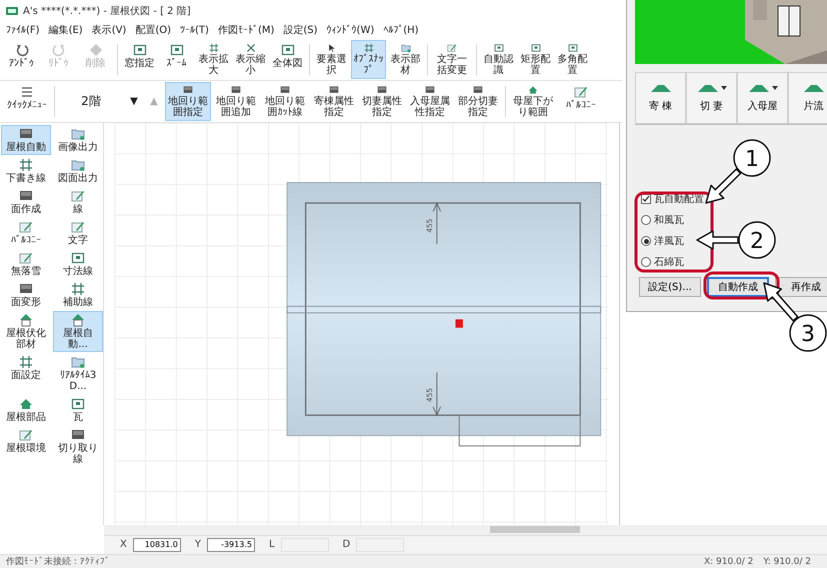 The width and height of the screenshot is (827, 568). What do you see at coordinates (405, 59) in the screenshot?
I see `toolbar-button: 表示部材` at bounding box center [405, 59].